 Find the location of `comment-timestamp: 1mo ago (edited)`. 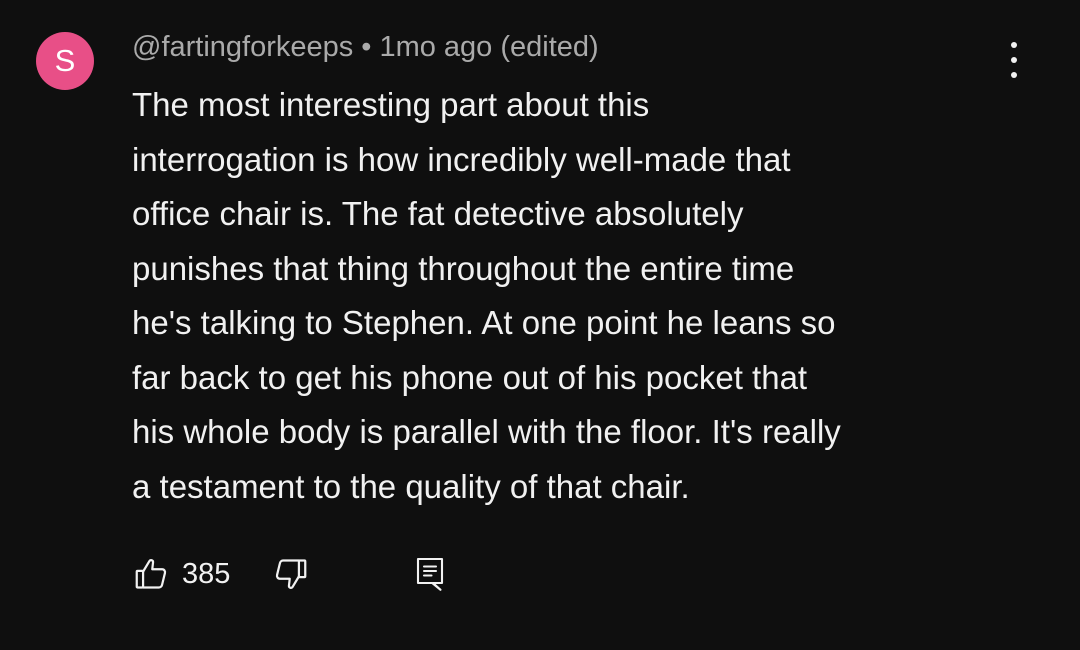

comment-timestamp: 1mo ago (edited) is located at coordinates (488, 47).